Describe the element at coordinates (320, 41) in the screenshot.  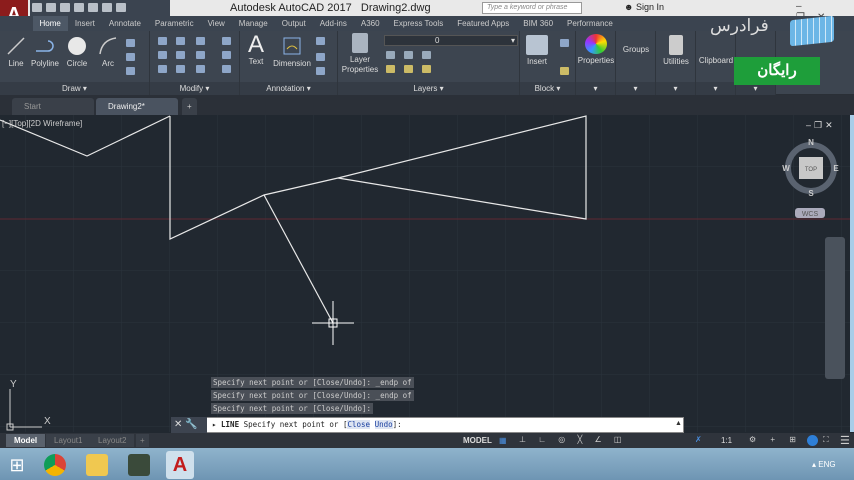
I see `linear-dim-icon` at that location.